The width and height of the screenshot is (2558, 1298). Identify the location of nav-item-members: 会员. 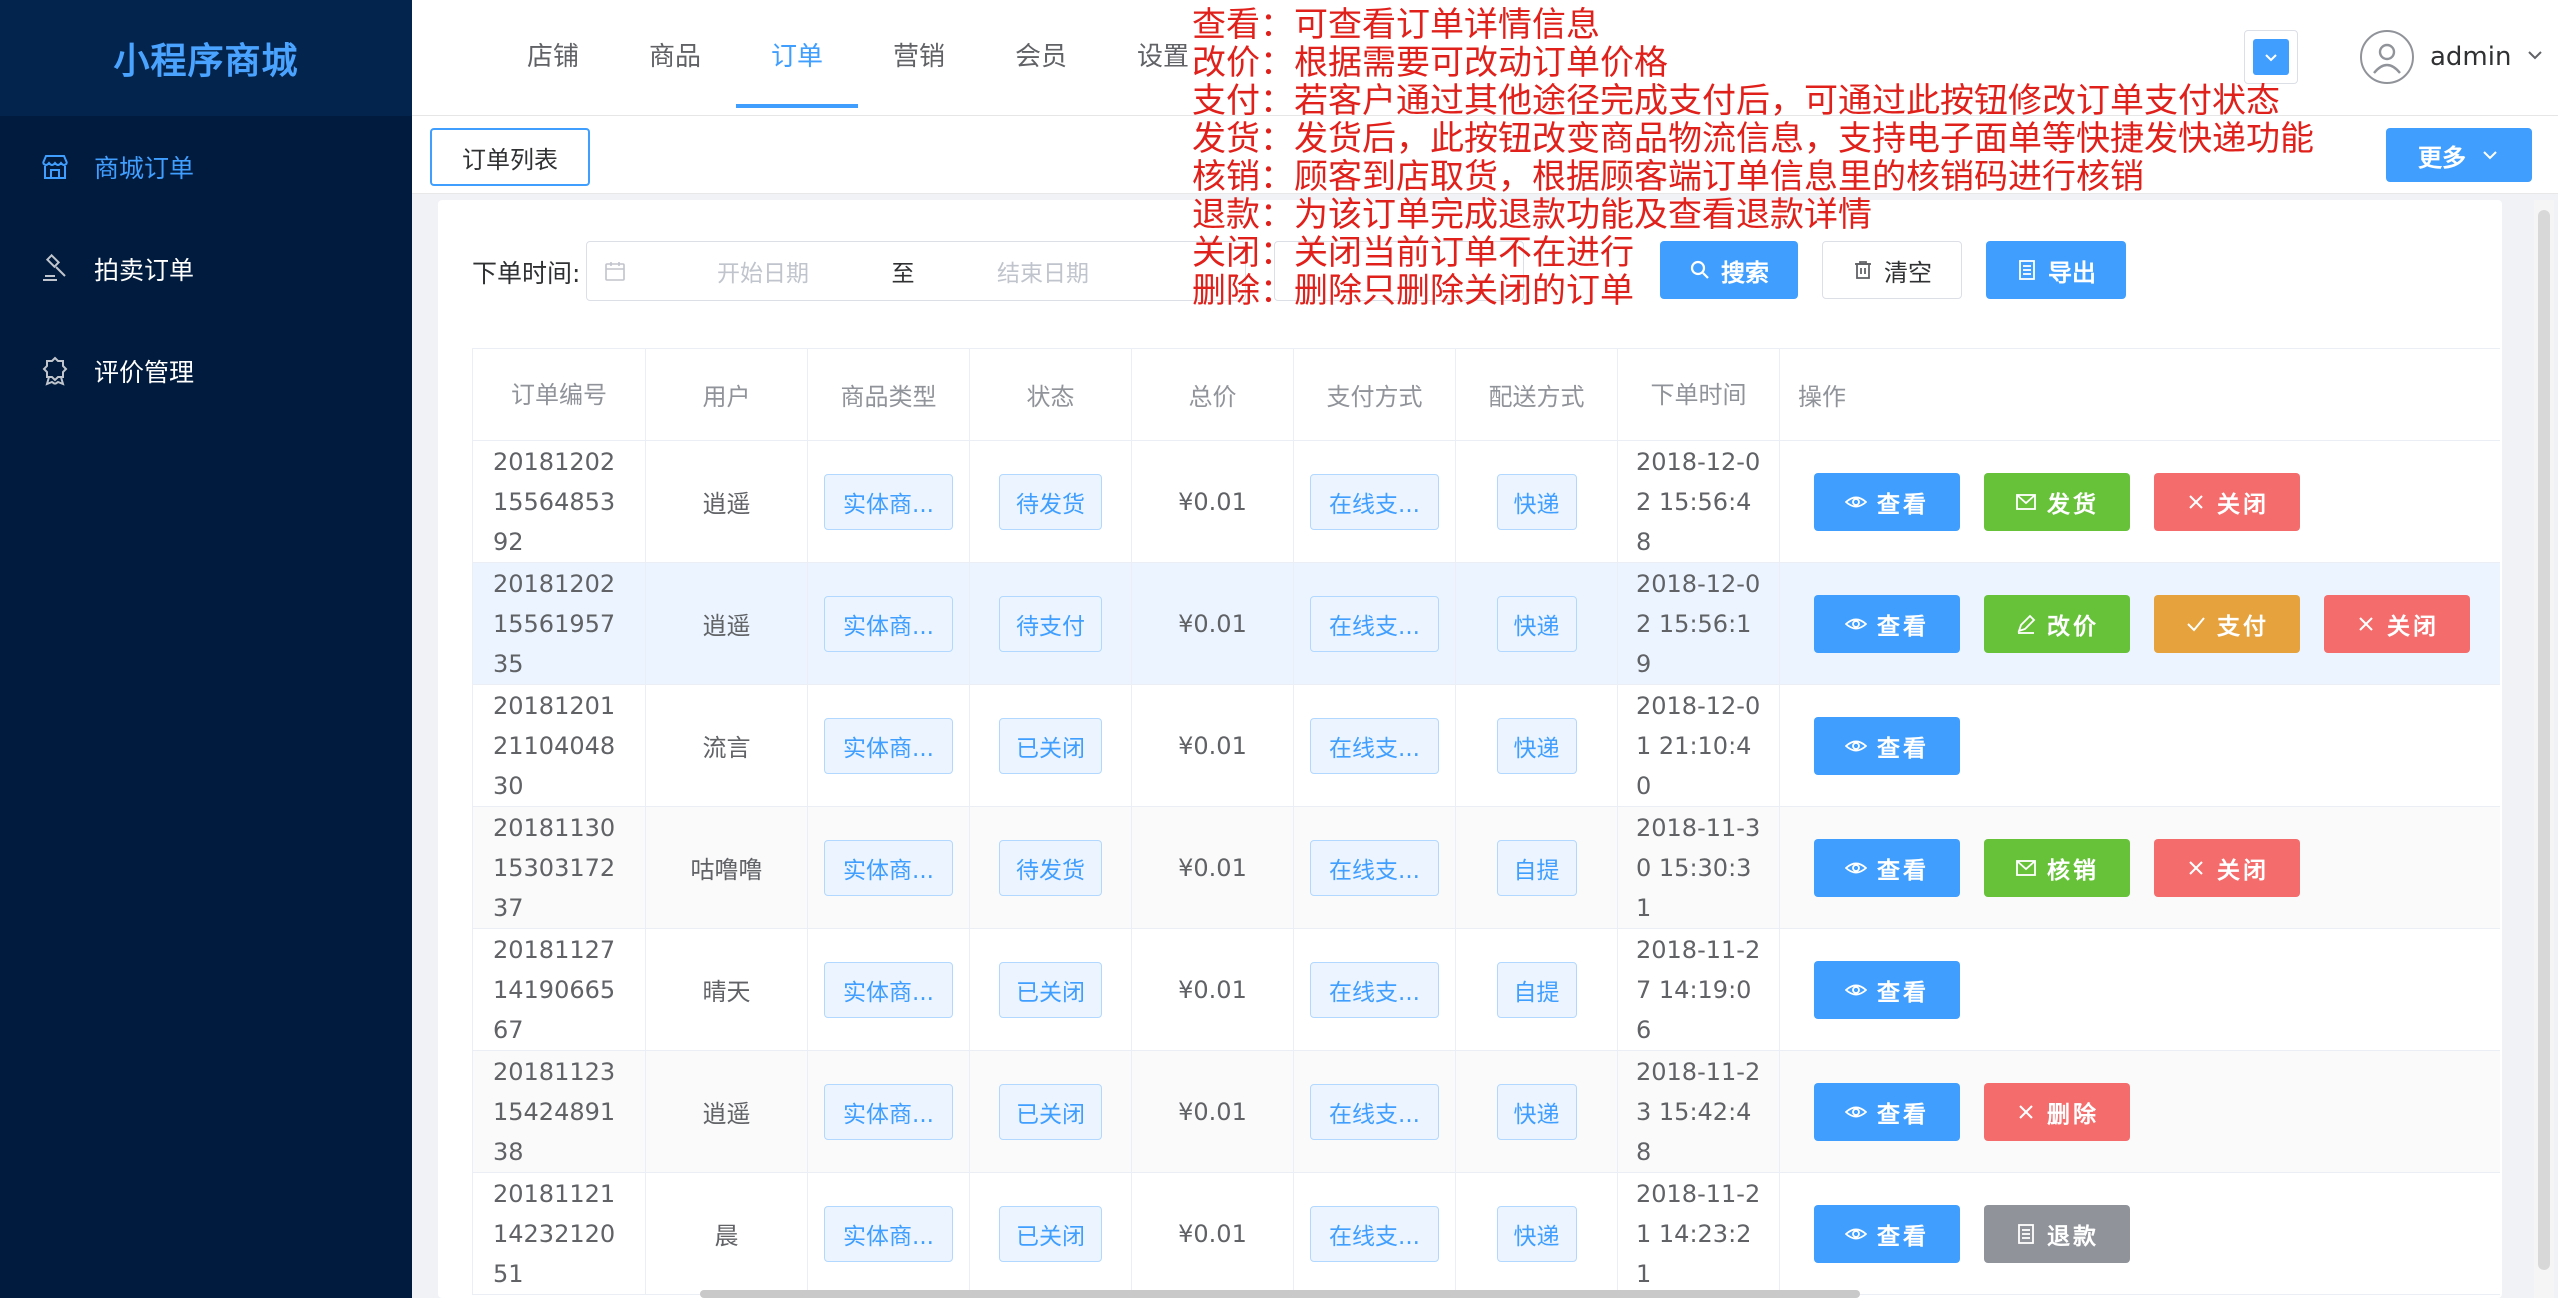
(1041, 54).